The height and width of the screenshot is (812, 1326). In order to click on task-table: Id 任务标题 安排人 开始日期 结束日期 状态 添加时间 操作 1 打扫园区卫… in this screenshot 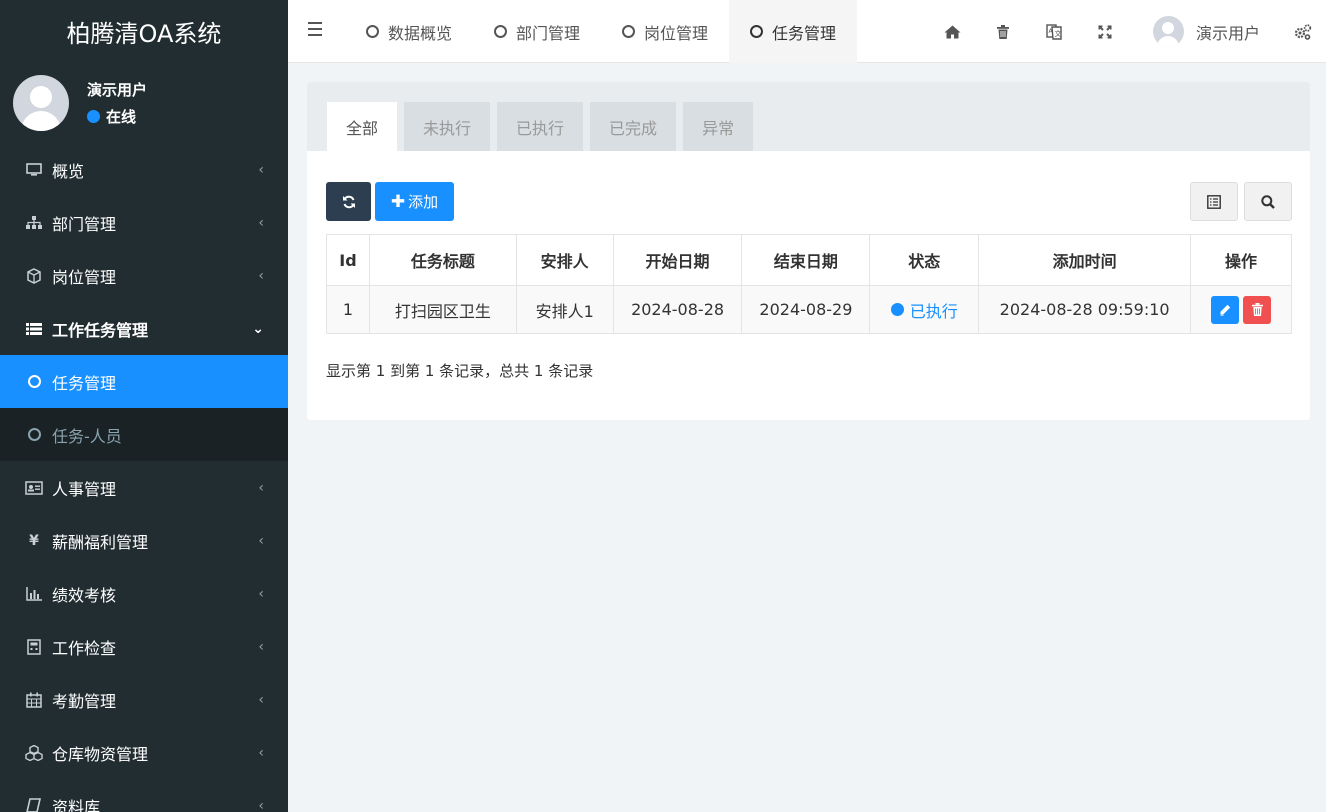, I will do `click(809, 284)`.